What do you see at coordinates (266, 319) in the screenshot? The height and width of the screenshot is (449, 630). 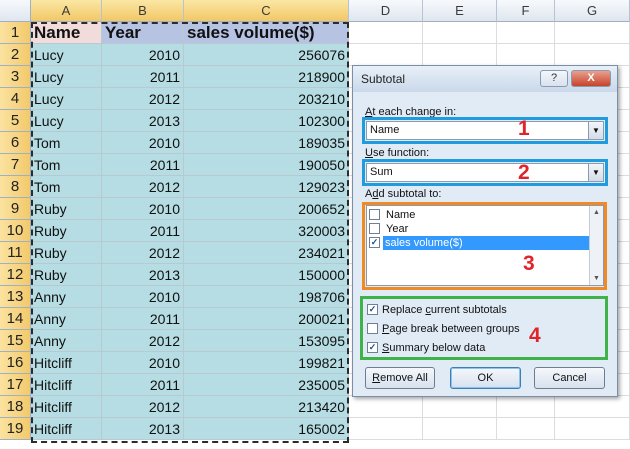 I see `sales-cell: 200021` at bounding box center [266, 319].